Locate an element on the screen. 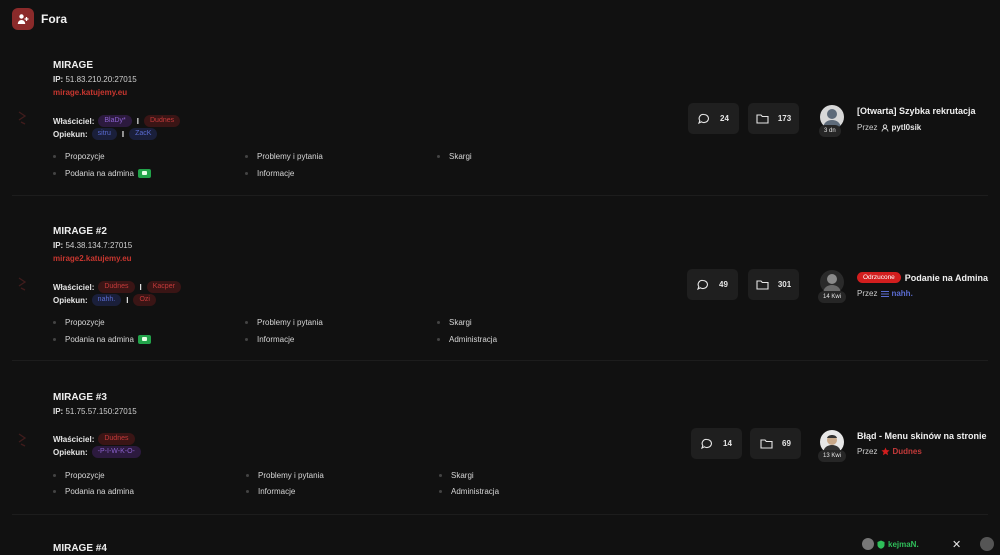 This screenshot has height=555, width=1000. last-post-author: Przez pytl0sik is located at coordinates (889, 127).